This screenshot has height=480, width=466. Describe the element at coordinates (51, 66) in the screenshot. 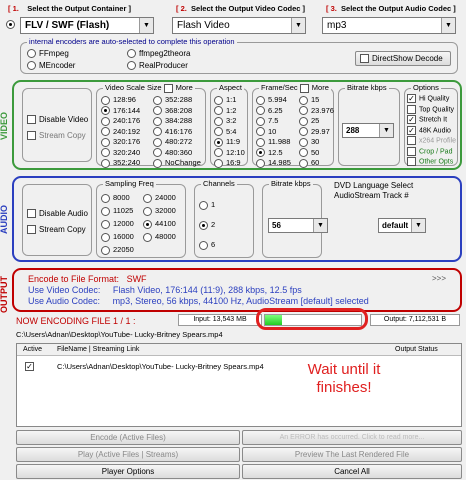

I see `encoder-mencoder: MEncoder` at that location.